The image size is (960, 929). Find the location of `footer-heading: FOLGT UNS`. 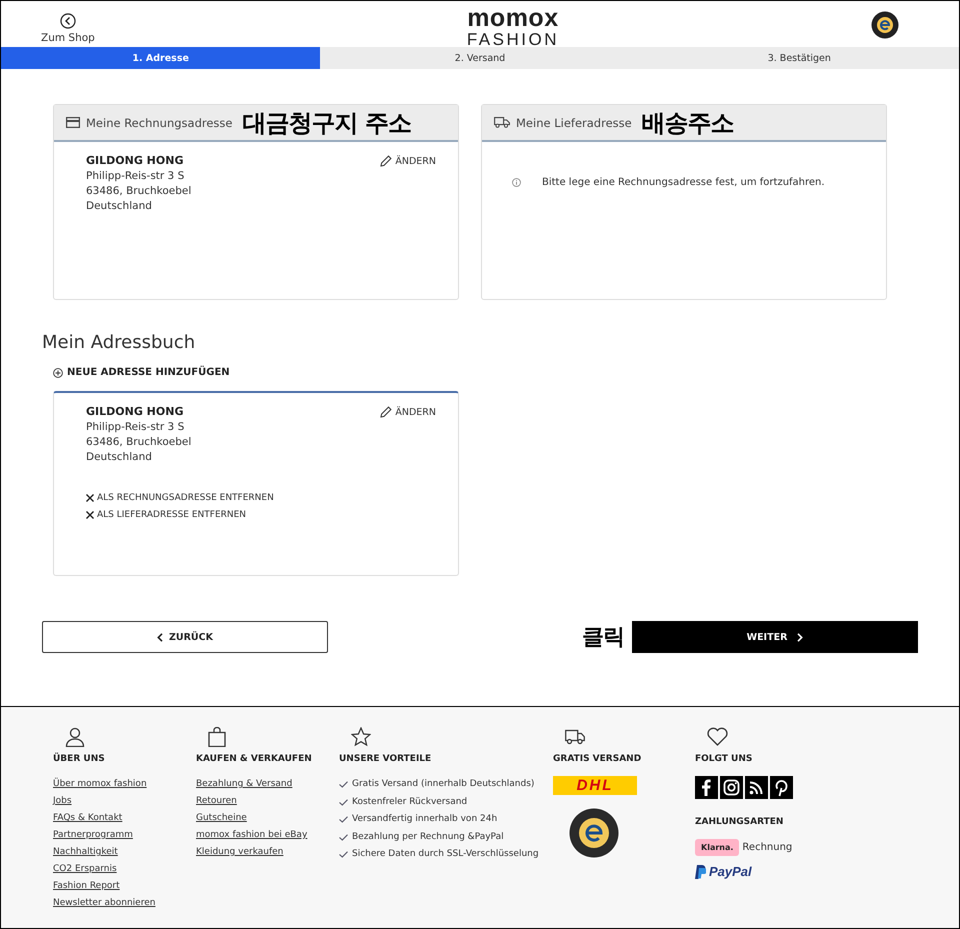

footer-heading: FOLGT UNS is located at coordinates (723, 759).